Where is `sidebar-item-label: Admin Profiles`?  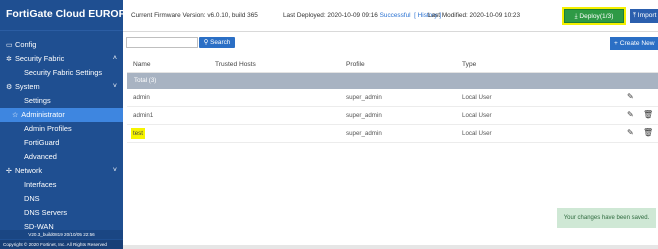
sidebar-item-label: Admin Profiles is located at coordinates (48, 128).